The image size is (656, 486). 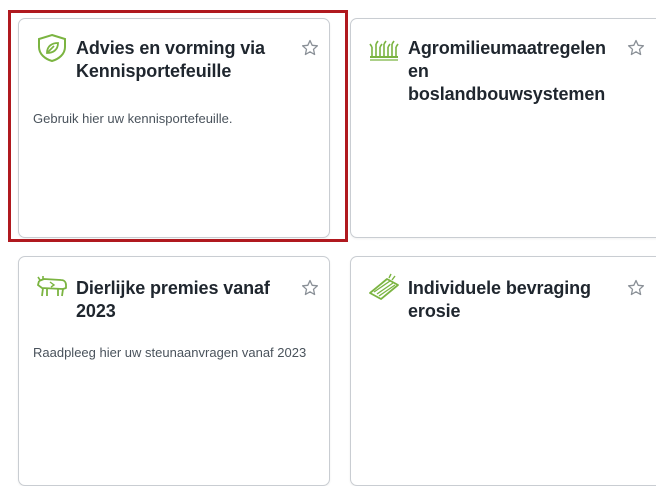 I want to click on card-title: Individuele bevraging erosie, so click(x=499, y=299).